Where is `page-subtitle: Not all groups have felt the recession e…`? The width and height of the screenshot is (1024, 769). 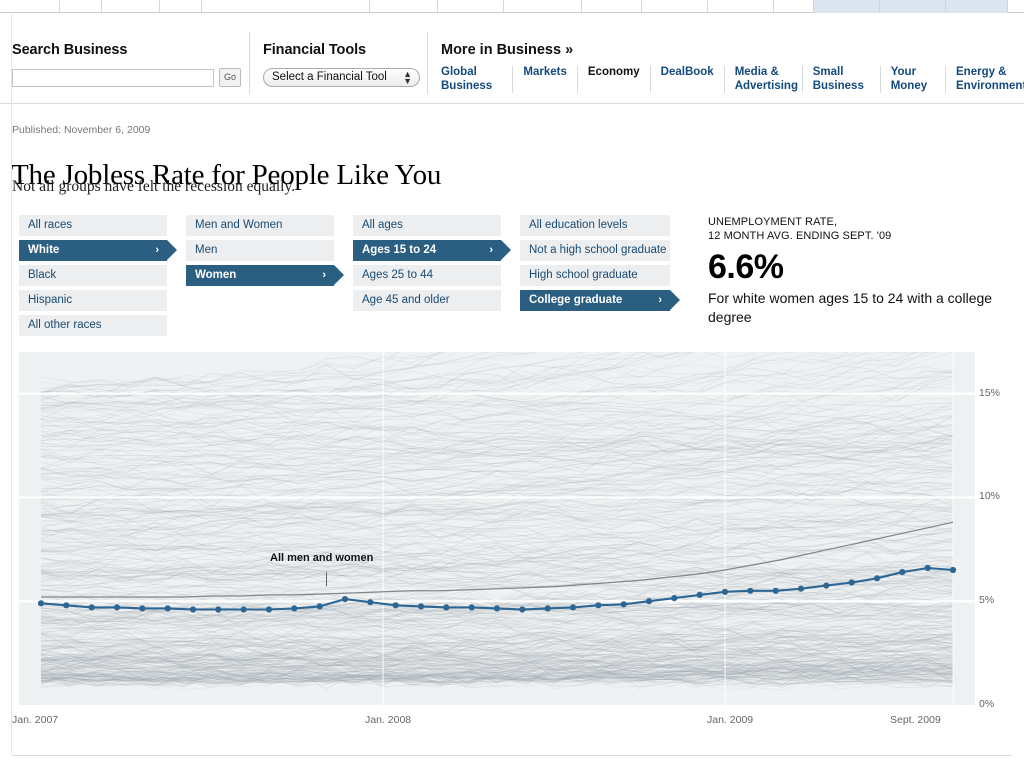 page-subtitle: Not all groups have felt the recession e… is located at coordinates (154, 186).